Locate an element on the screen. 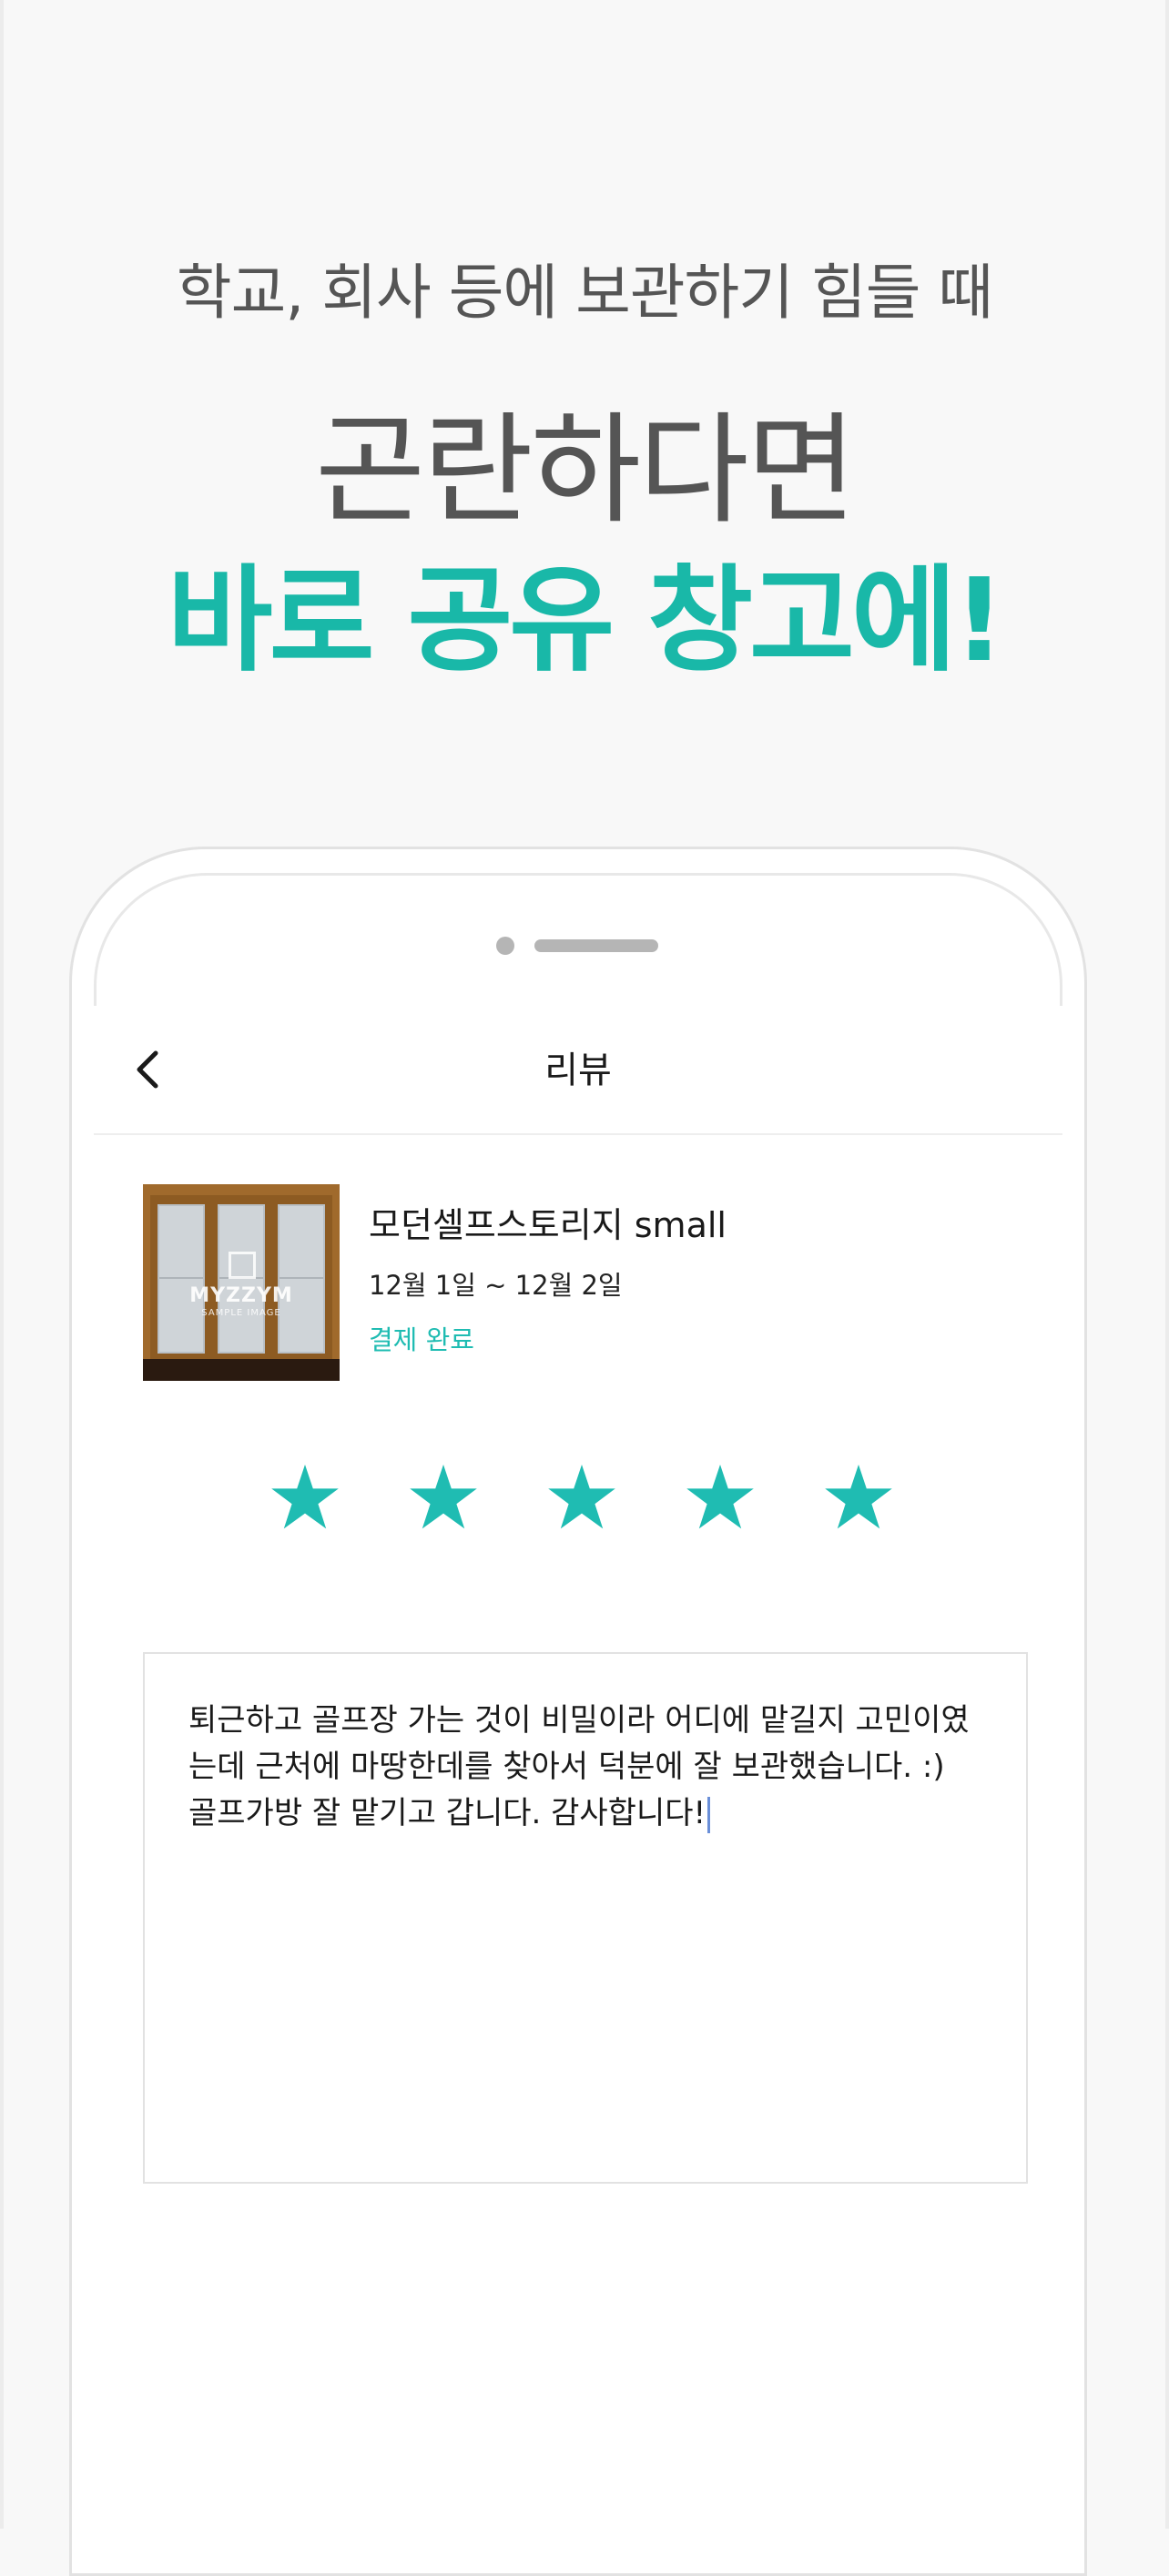 The height and width of the screenshot is (2576, 1169). phone-camera is located at coordinates (505, 946).